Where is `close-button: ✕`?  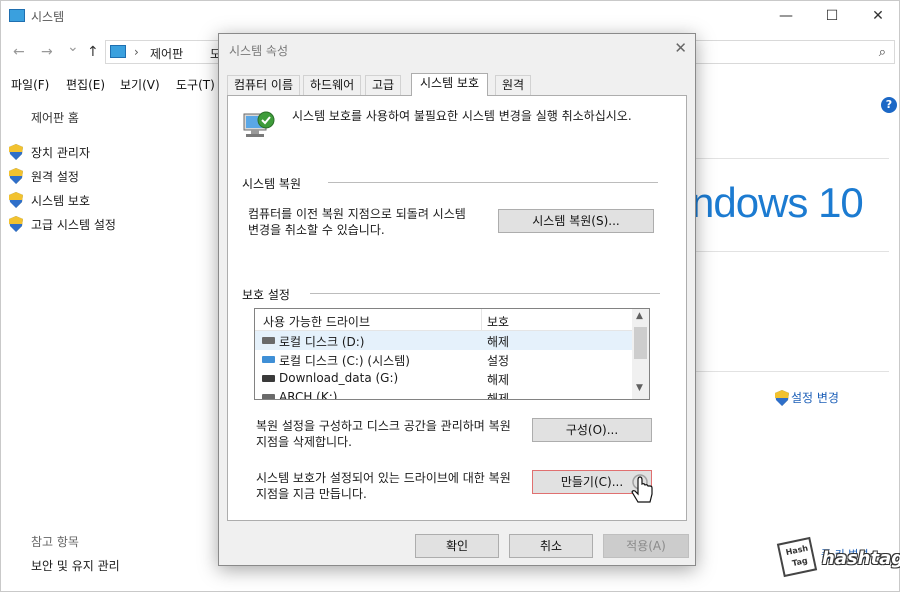
close-button: ✕ is located at coordinates (877, 17).